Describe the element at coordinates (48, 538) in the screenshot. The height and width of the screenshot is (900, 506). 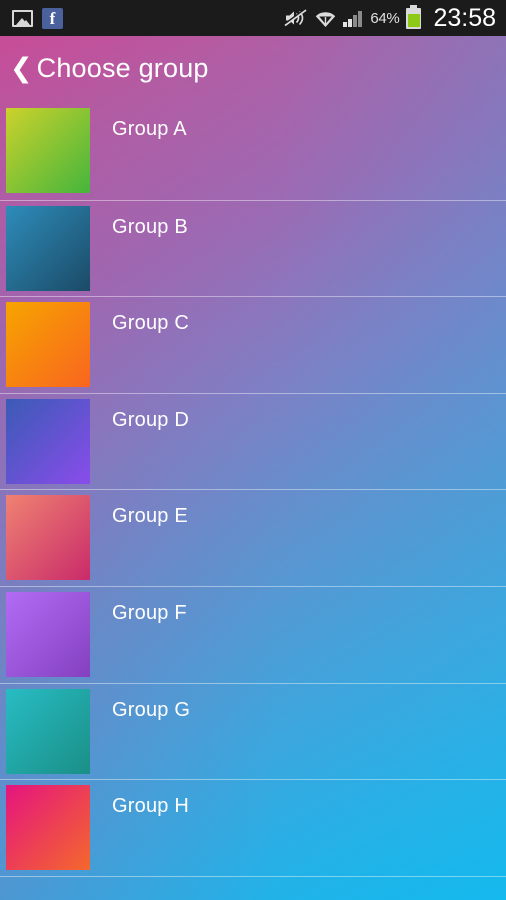
I see `group-e-swatch` at that location.